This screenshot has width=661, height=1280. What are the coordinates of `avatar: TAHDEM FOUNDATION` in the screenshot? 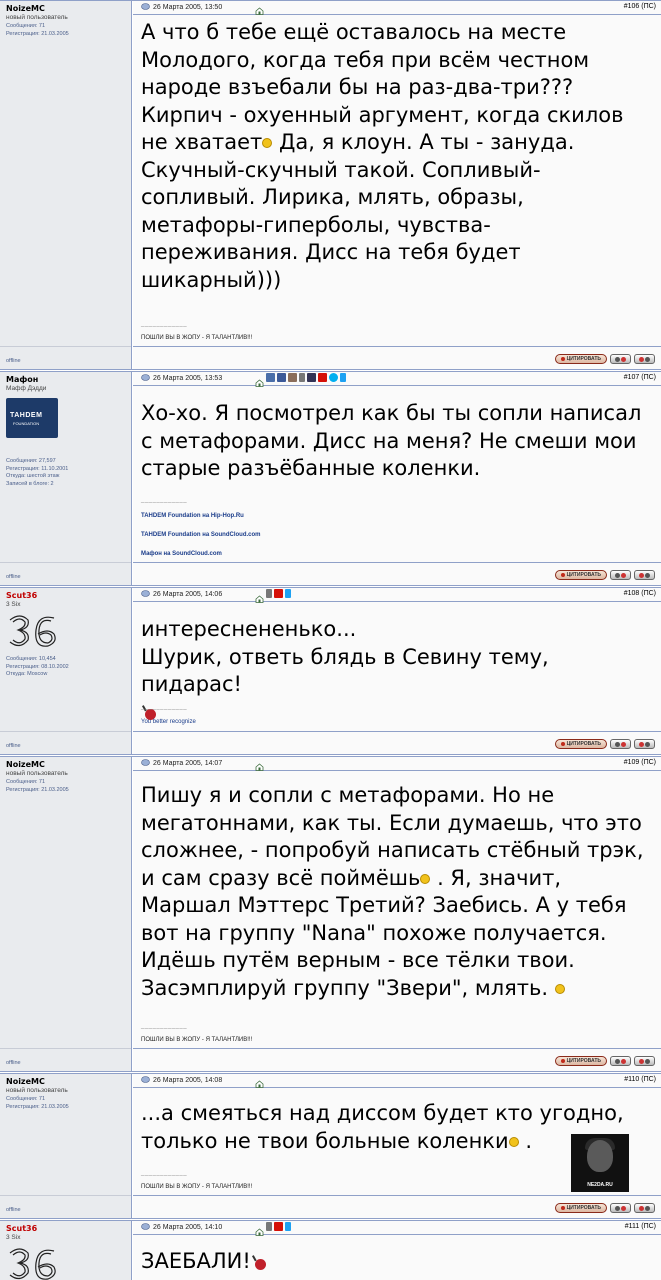 It's located at (32, 418).